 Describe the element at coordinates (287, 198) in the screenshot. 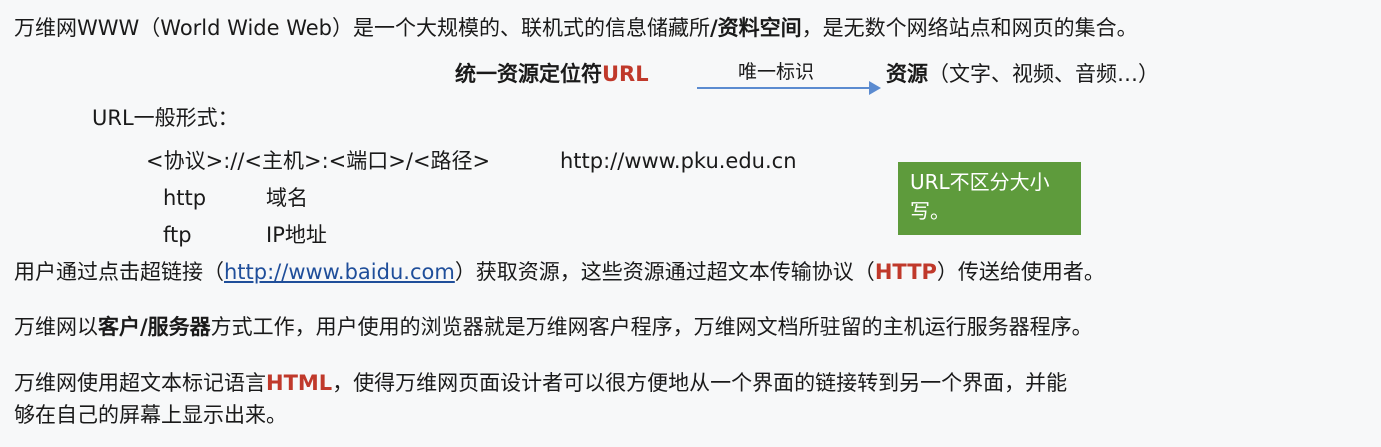

I see `host-domain: 域名` at that location.